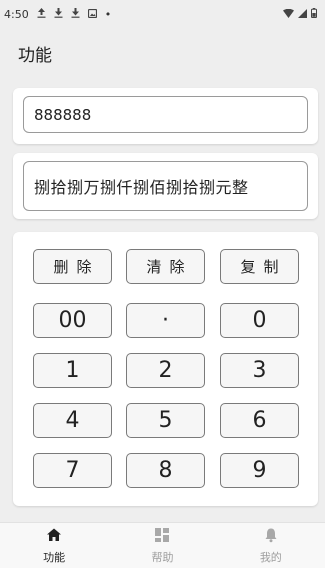 This screenshot has width=325, height=568. I want to click on key-8-button: 8, so click(165, 470).